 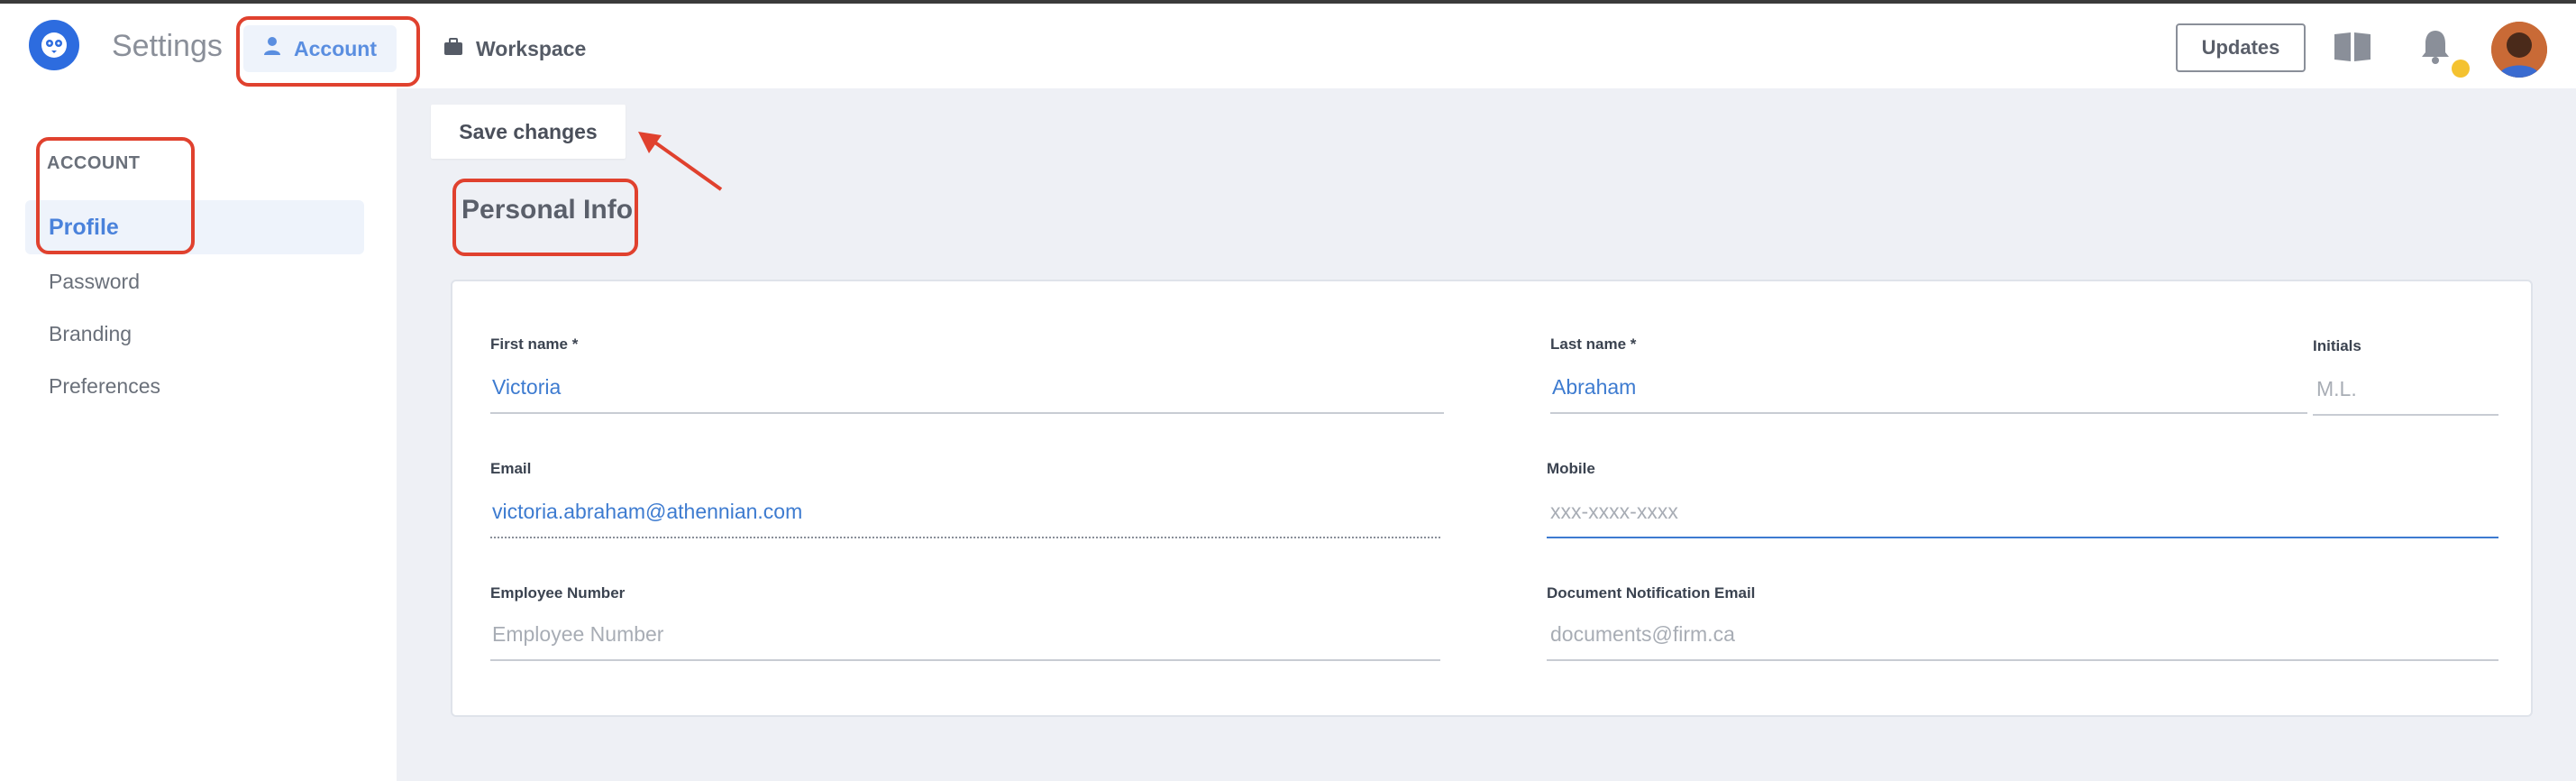 I want to click on sidebar-item-label: Profile, so click(x=84, y=227).